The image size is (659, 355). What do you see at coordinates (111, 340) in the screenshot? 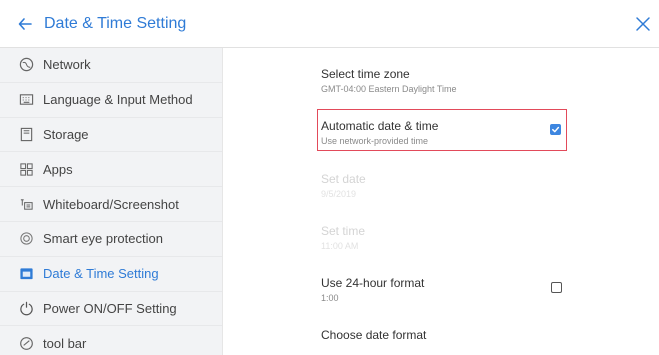
I see `sidebar-item-toolbar: tool bar` at bounding box center [111, 340].